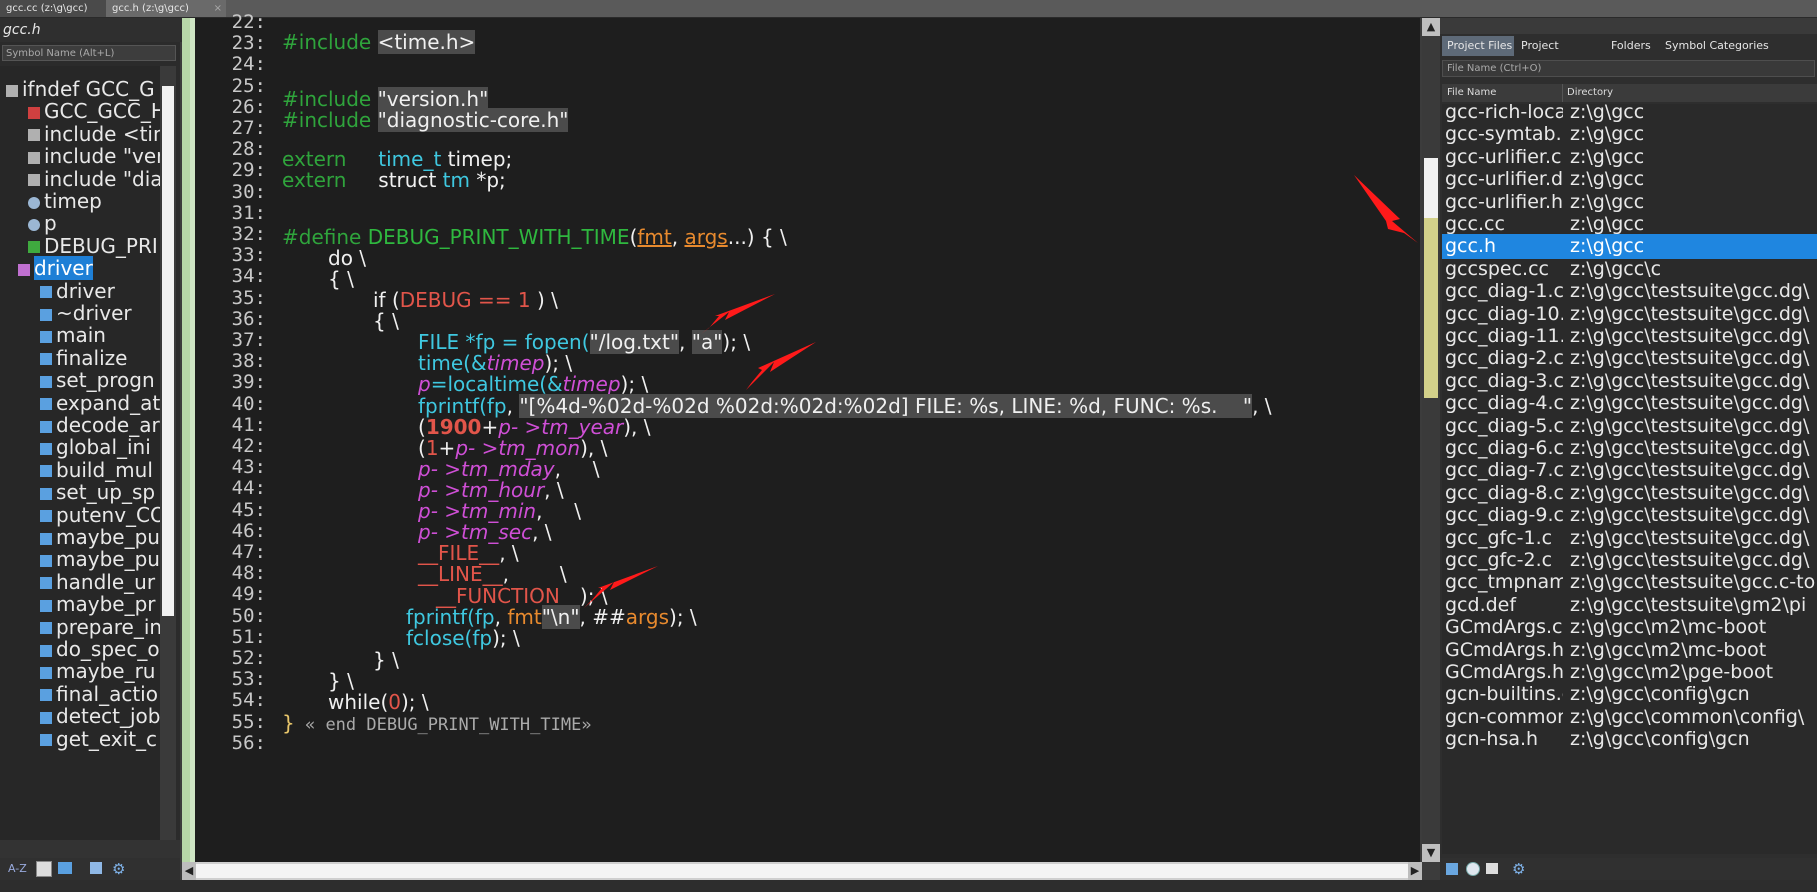 The image size is (1817, 892). I want to click on tree-view-icon, so click(65, 868).